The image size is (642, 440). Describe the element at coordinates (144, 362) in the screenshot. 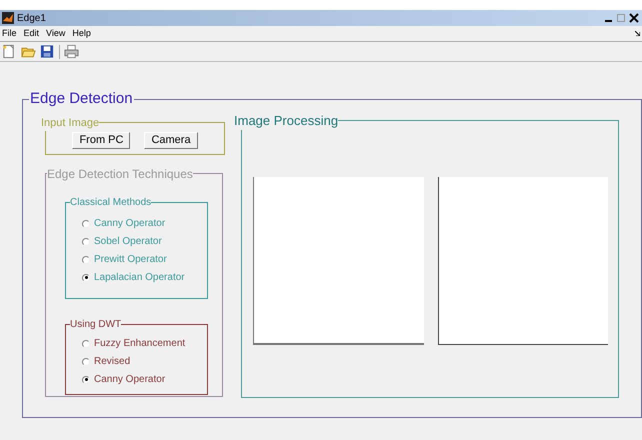

I see `radio-option: Revised` at that location.